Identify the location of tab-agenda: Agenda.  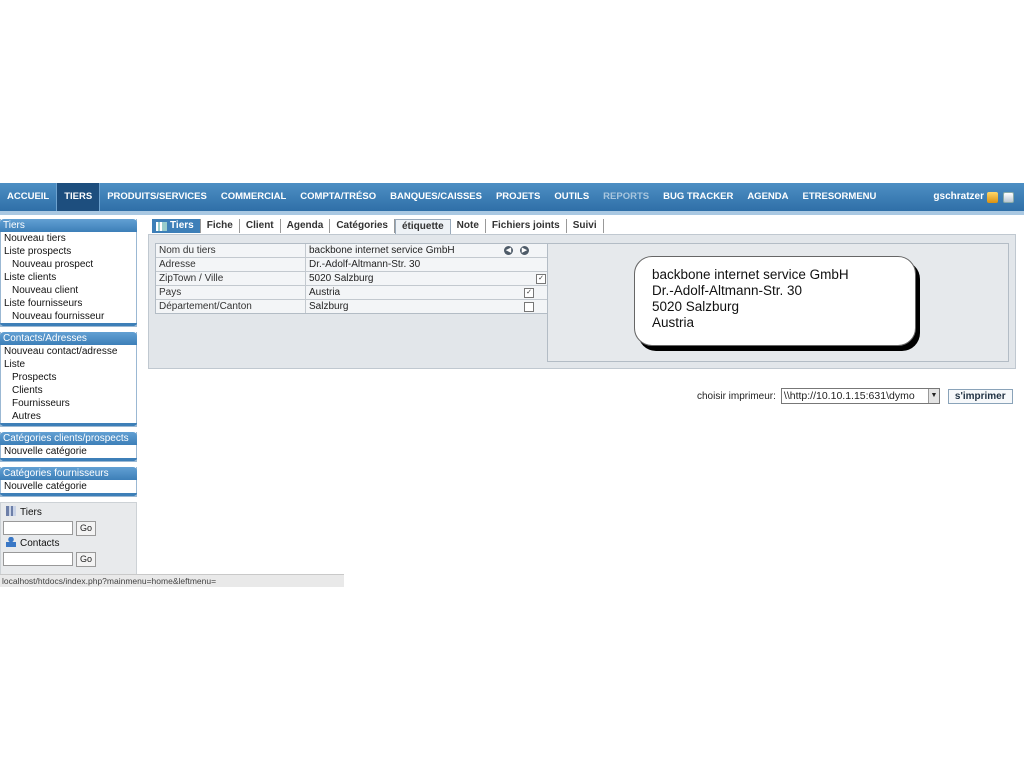
(305, 226).